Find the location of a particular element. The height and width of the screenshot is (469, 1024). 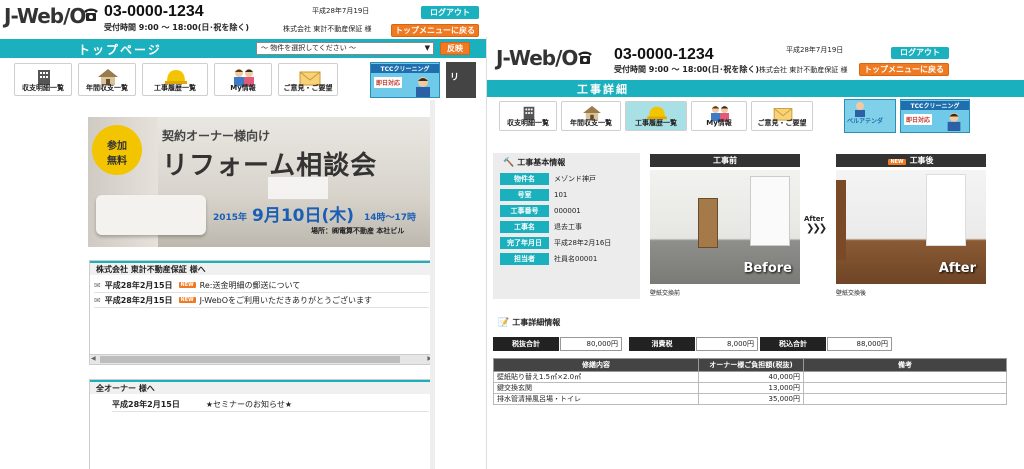

column-header: 修繕内容 is located at coordinates (596, 365).